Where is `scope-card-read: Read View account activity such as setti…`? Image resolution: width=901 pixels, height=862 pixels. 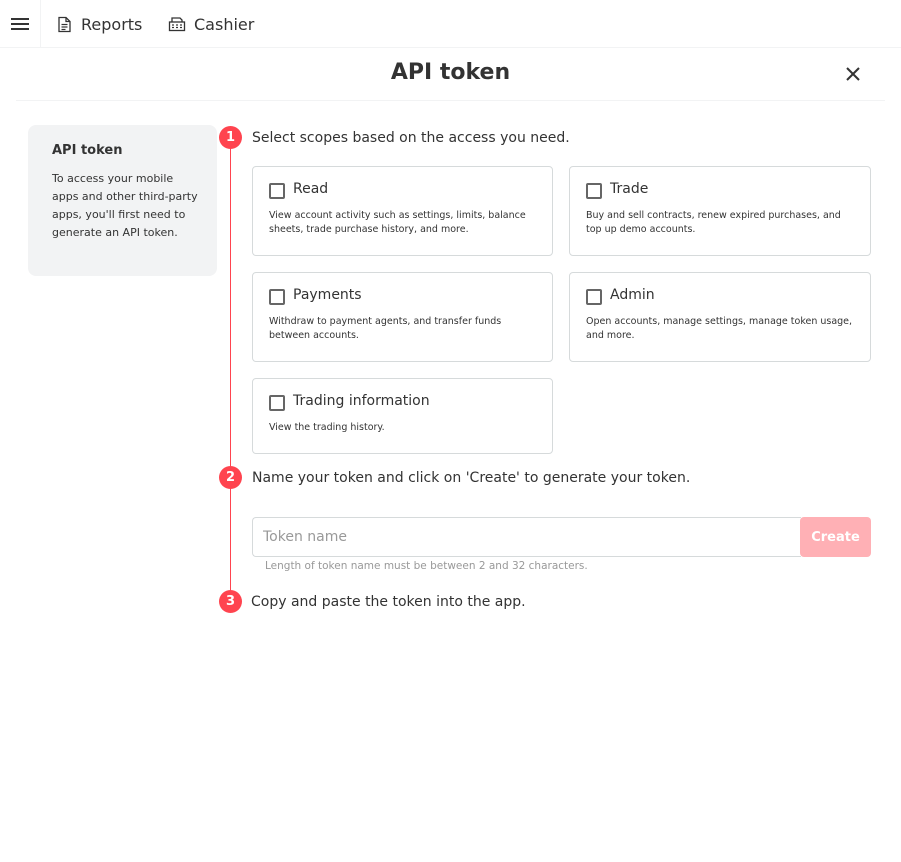
scope-card-read: Read View account activity such as setti… is located at coordinates (402, 211).